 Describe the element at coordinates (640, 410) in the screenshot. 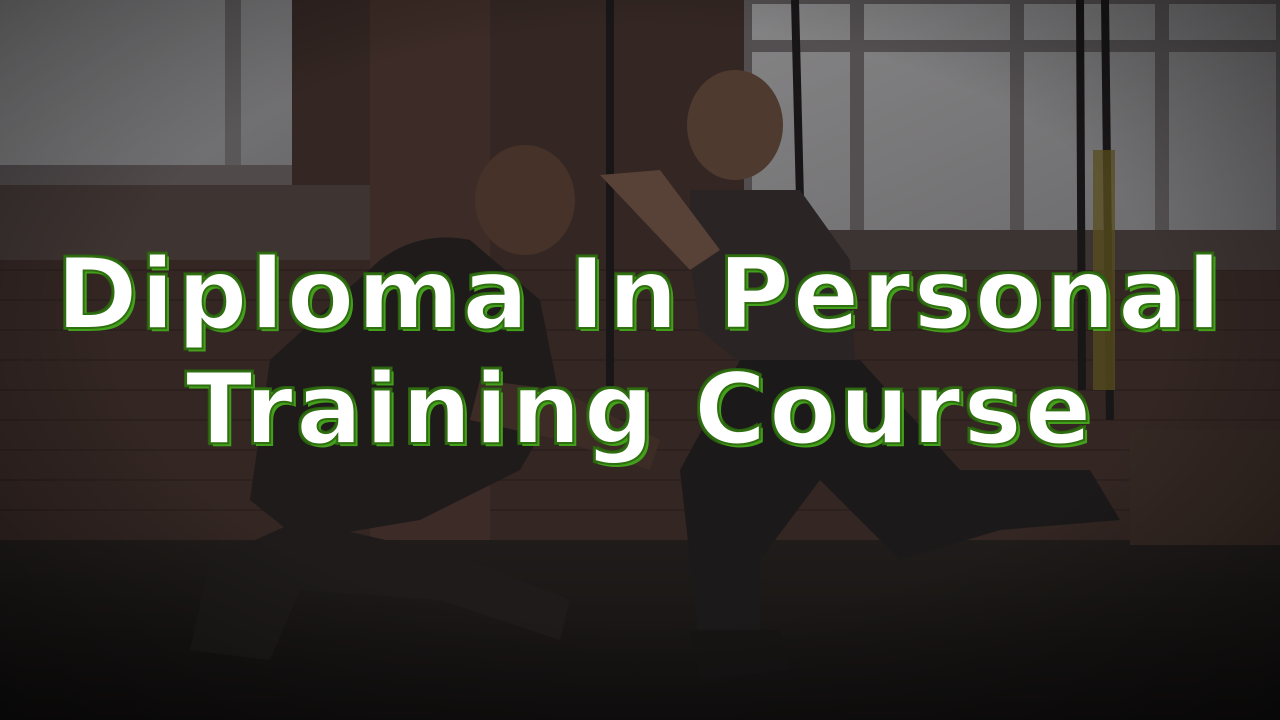

I see `title-line-2: Training Course` at that location.